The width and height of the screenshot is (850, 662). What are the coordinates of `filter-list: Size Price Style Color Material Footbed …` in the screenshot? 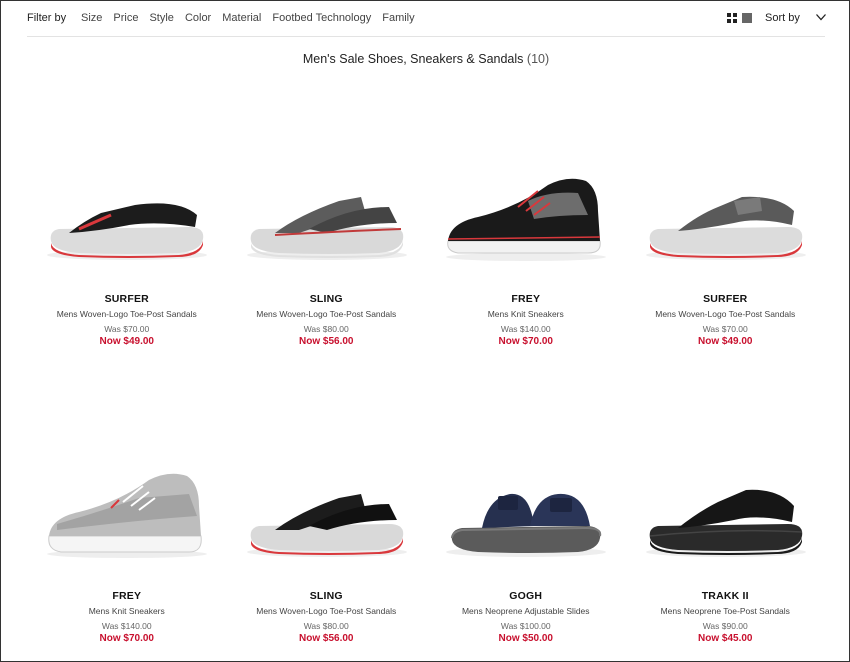 It's located at (253, 18).